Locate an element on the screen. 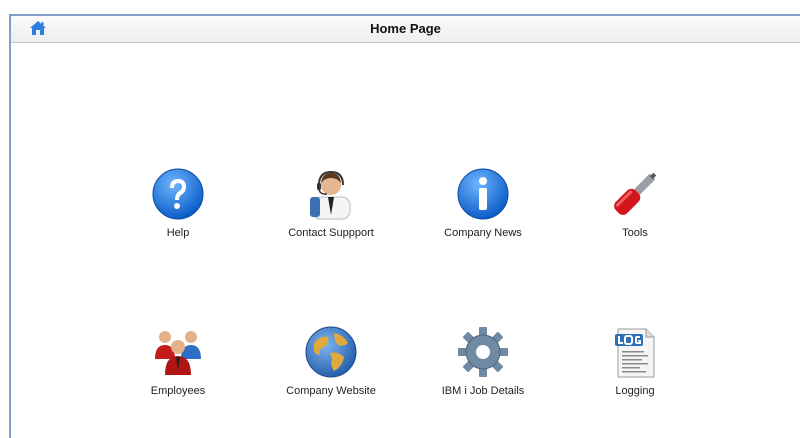 This screenshot has width=800, height=438. page-title: Home Page is located at coordinates (405, 28).